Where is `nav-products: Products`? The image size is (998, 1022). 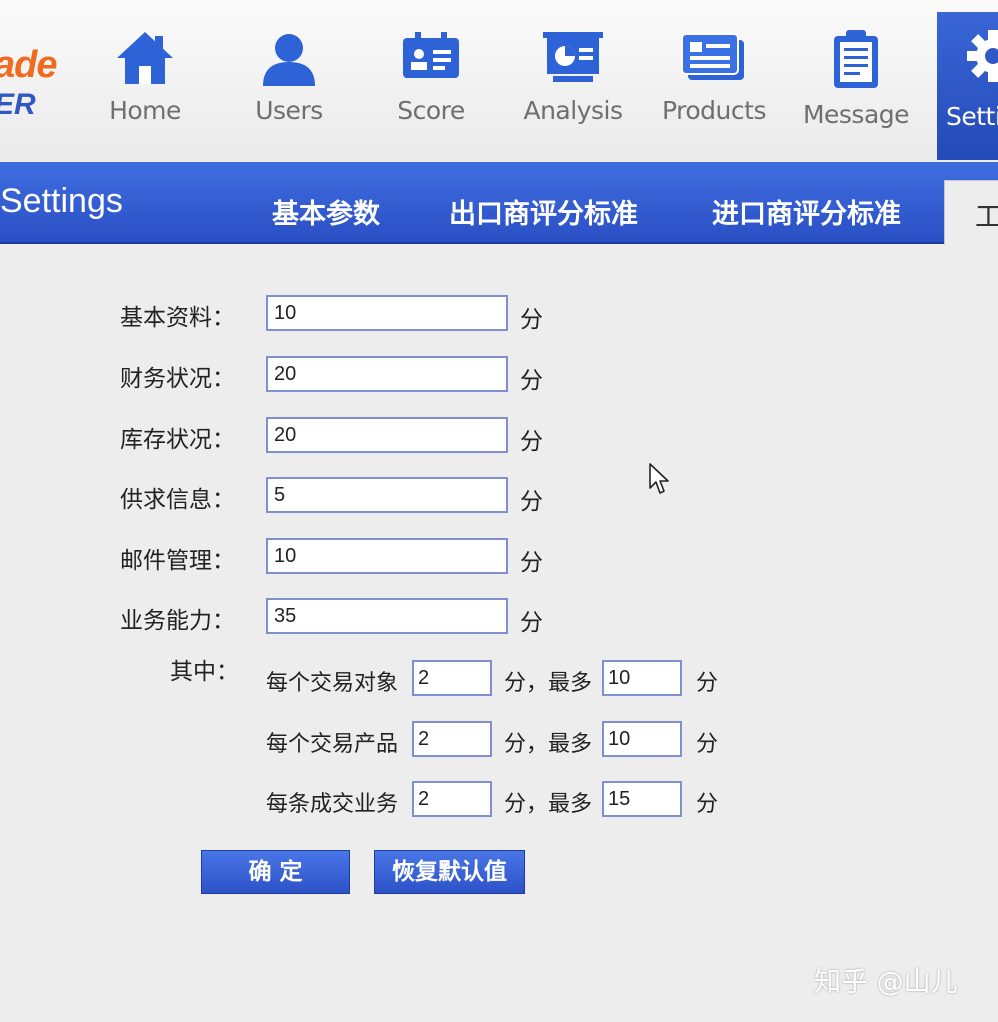 nav-products: Products is located at coordinates (714, 80).